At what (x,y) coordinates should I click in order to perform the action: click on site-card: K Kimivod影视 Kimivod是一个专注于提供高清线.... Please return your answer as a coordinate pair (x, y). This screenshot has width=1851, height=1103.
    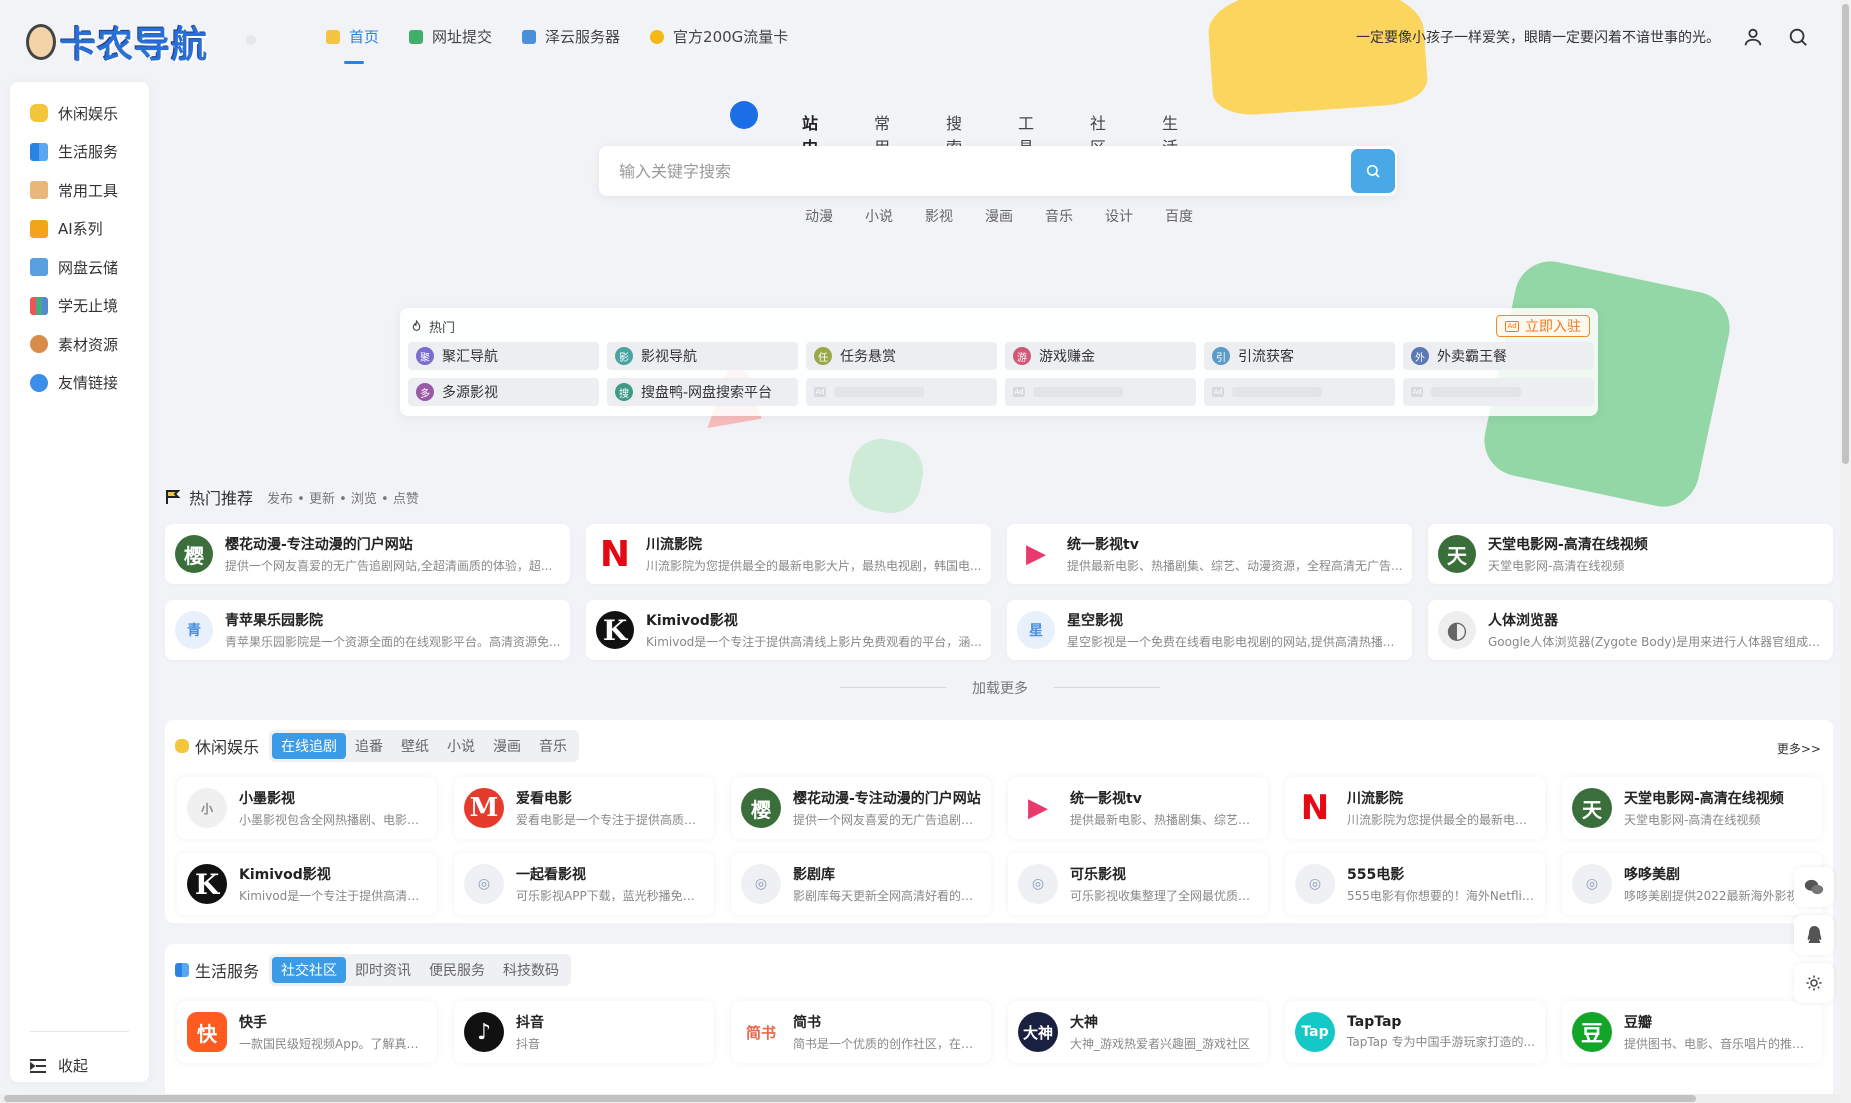
    Looking at the image, I should click on (307, 884).